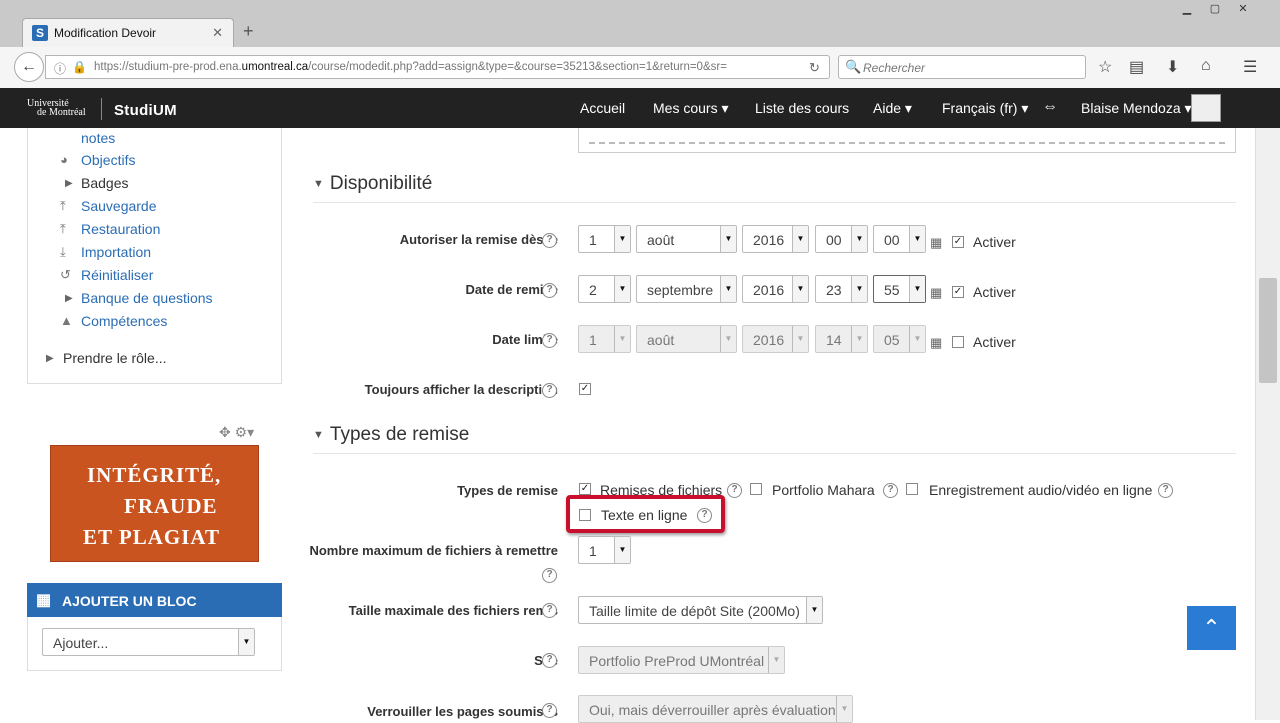 The height and width of the screenshot is (723, 1280). Describe the element at coordinates (145, 110) in the screenshot. I see `site-name: StudiUM` at that location.